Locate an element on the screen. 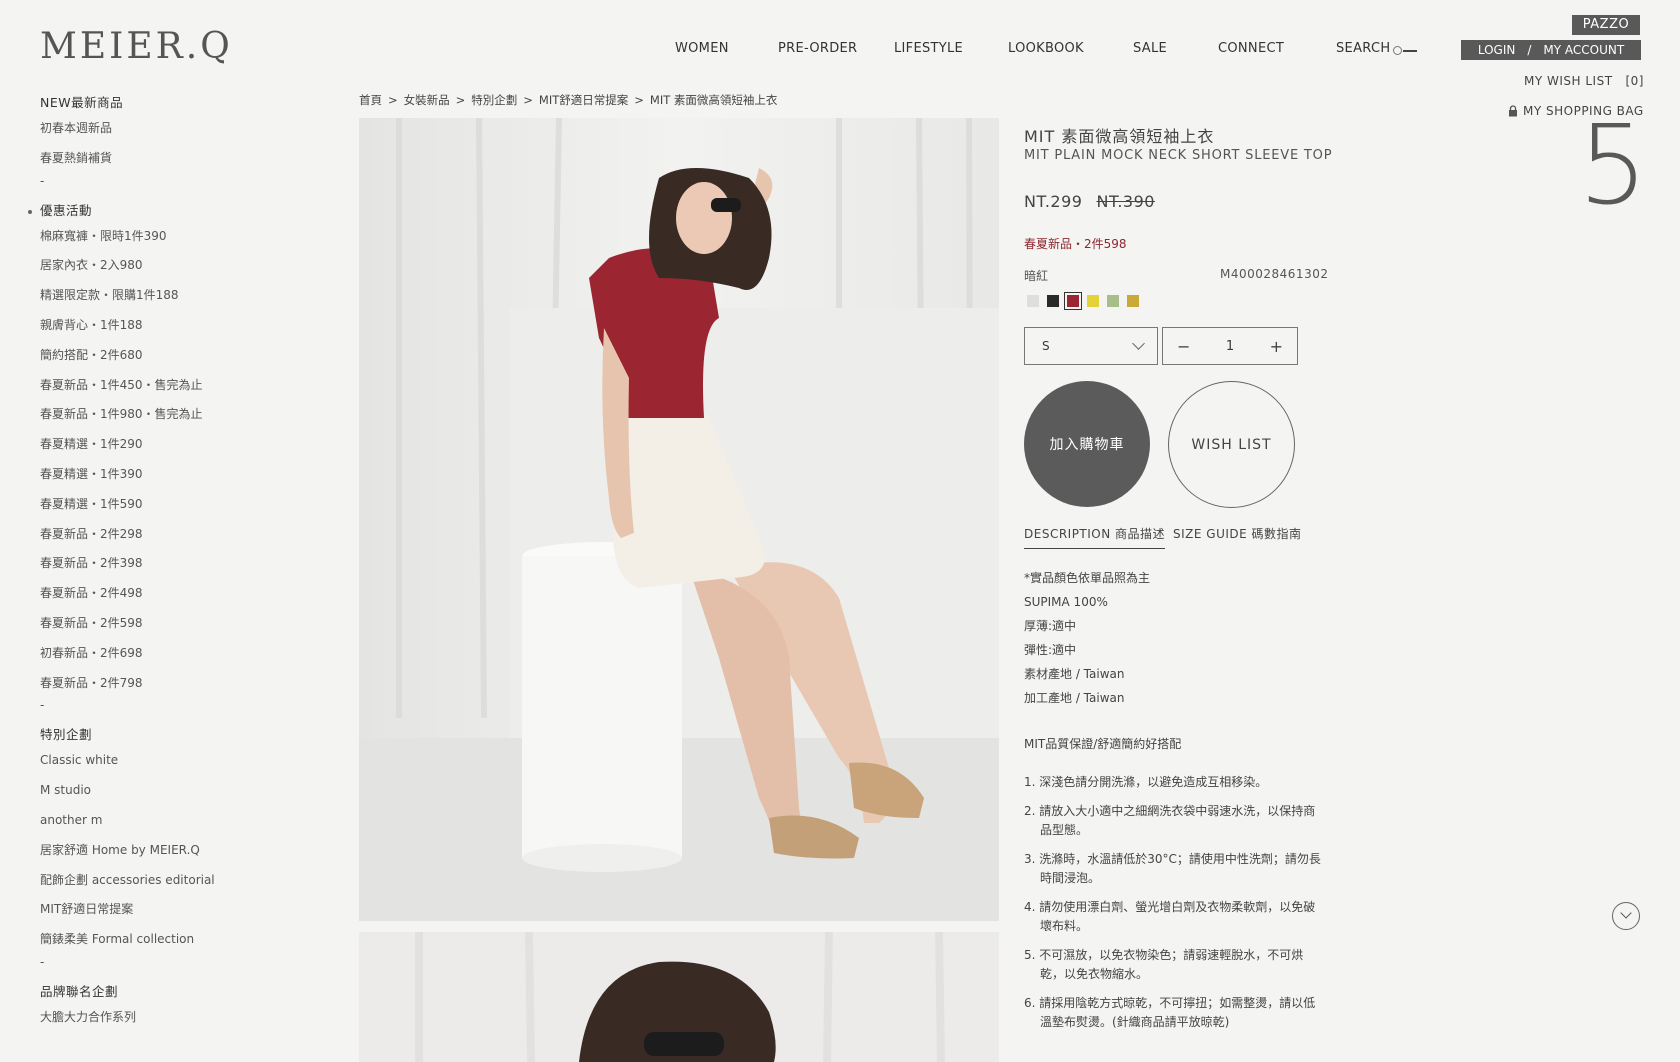 The height and width of the screenshot is (1062, 1680). sidebar-item: 簡約搭配・2件680 is located at coordinates (155, 356).